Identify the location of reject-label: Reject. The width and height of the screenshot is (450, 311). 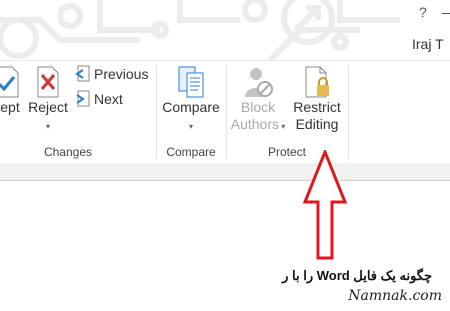
(48, 107).